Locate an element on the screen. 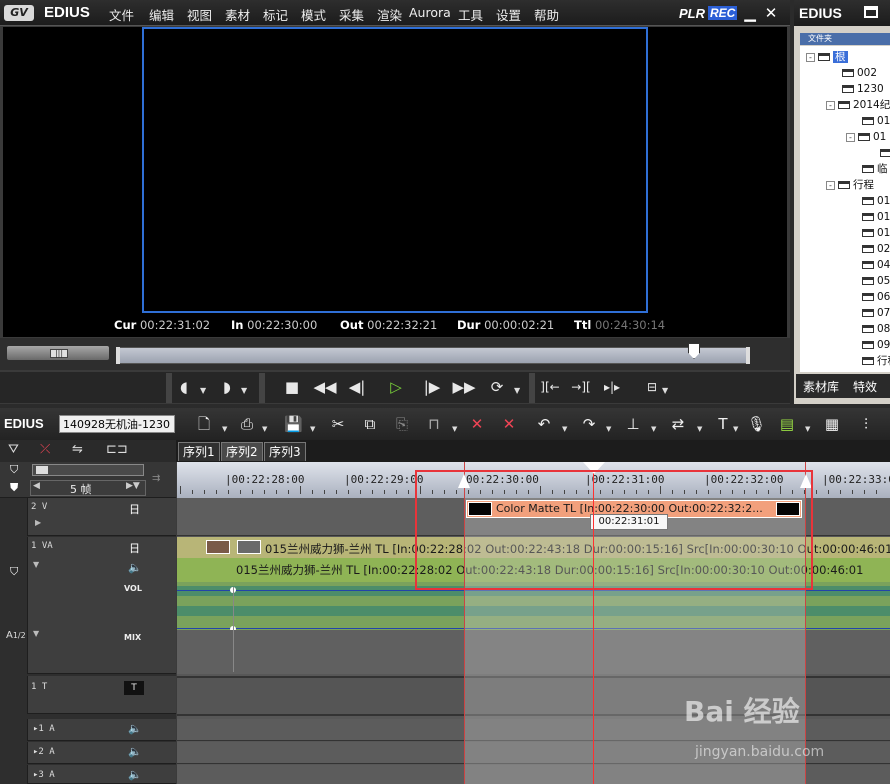 The width and height of the screenshot is (890, 784). minimize-icon: ▁ is located at coordinates (750, 13).